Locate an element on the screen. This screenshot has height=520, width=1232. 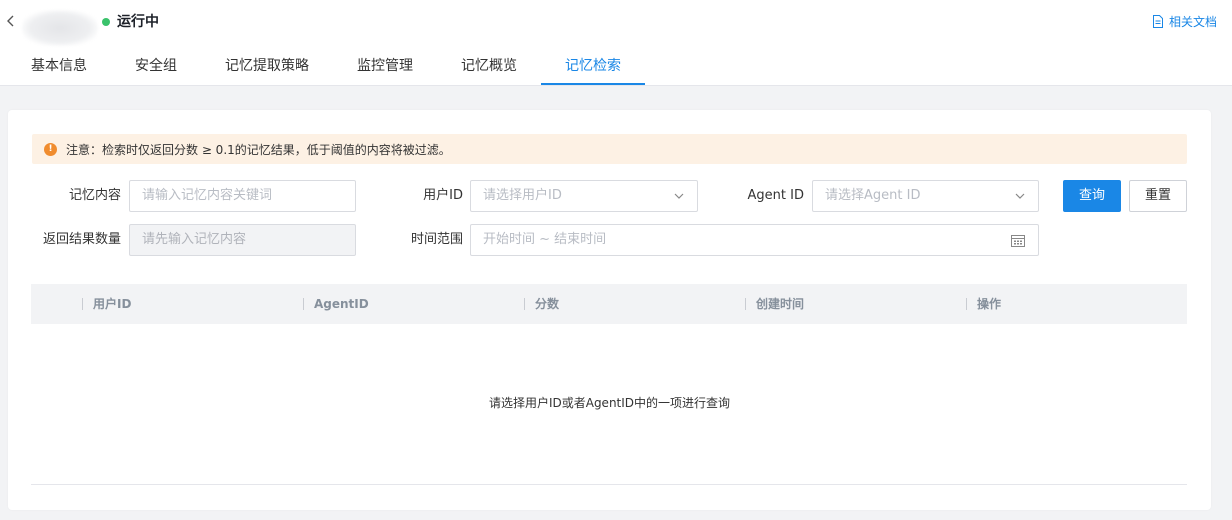
result-count-input: 请先输入记忆内容 is located at coordinates (242, 240).